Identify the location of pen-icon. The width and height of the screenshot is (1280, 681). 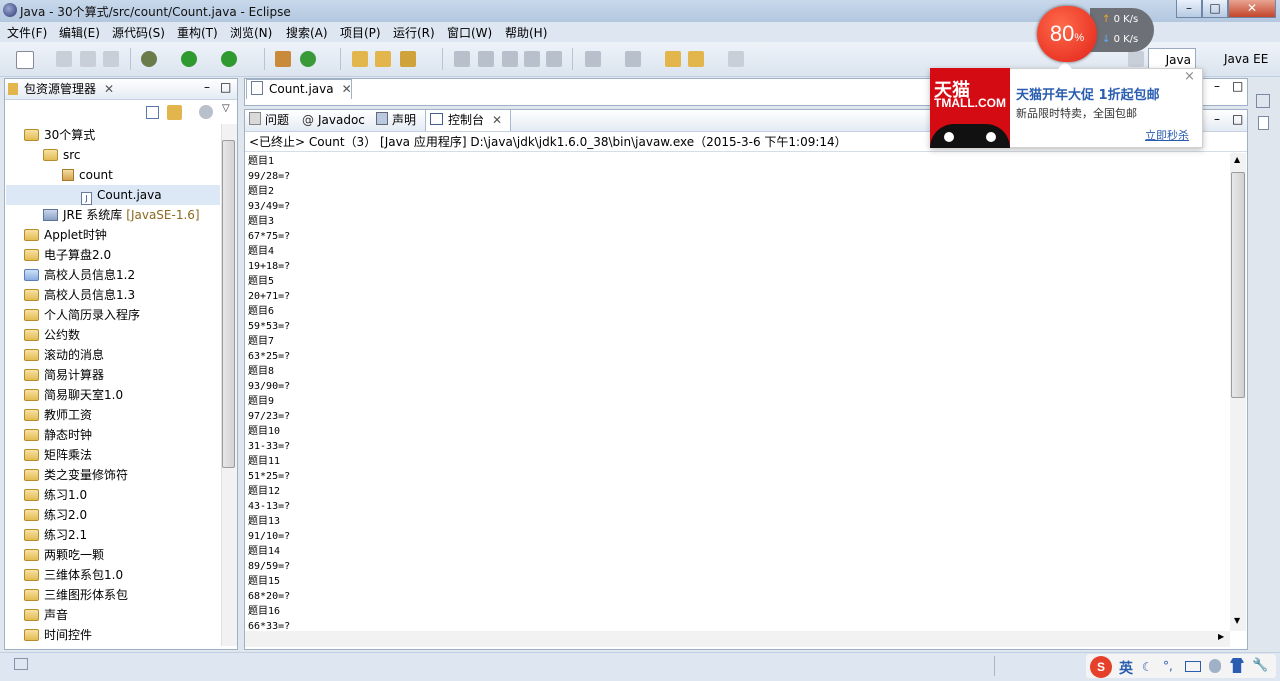
(486, 59).